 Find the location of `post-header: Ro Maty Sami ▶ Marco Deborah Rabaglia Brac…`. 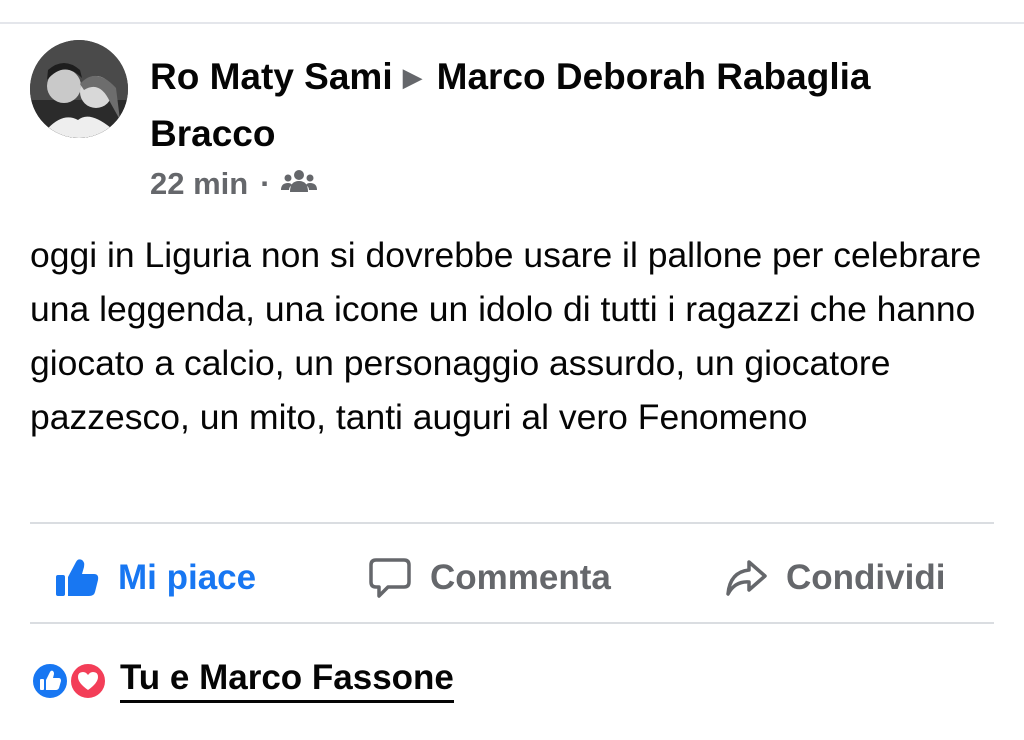

post-header: Ro Maty Sami ▶ Marco Deborah Rabaglia Brac… is located at coordinates (550, 105).